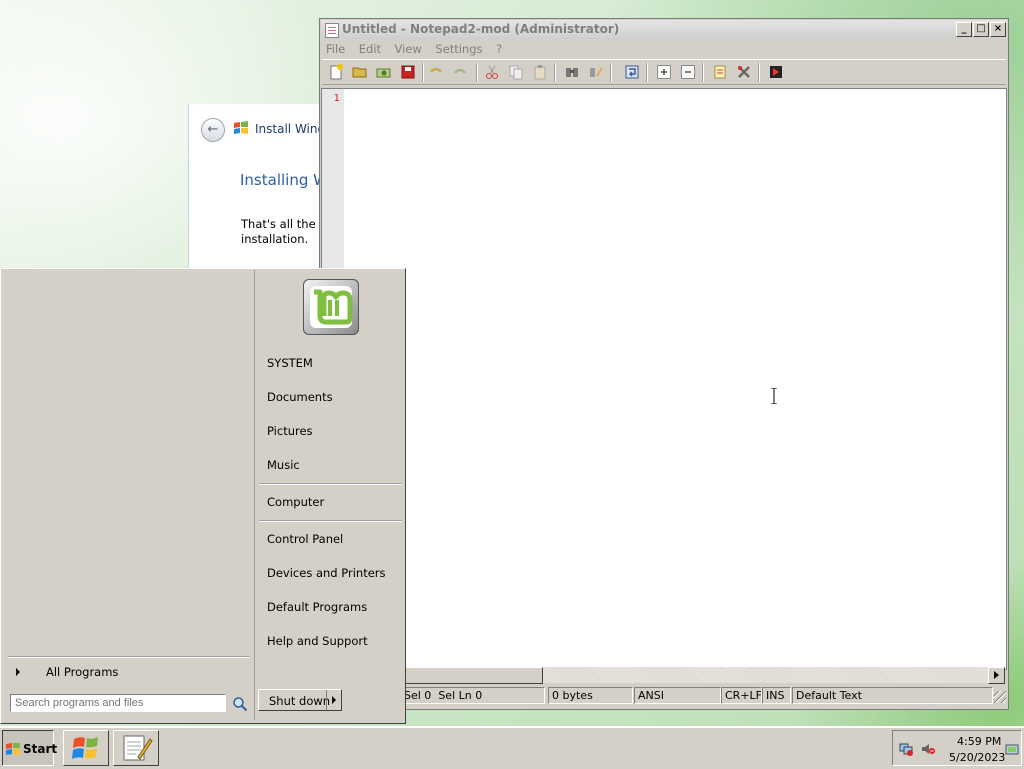 The height and width of the screenshot is (769, 1024). What do you see at coordinates (317, 607) in the screenshot?
I see `start-item-default-programs: Default Programs` at bounding box center [317, 607].